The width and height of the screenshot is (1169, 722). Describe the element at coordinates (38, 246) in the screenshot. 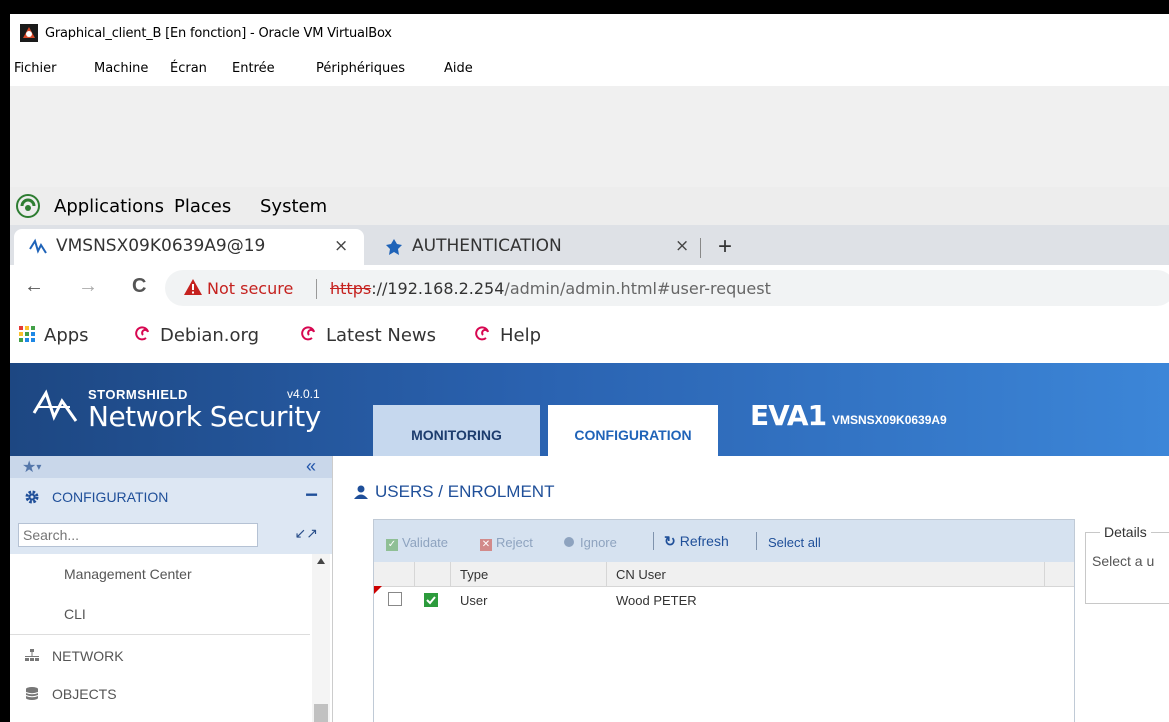

I see `stormshield-tab-icon` at that location.